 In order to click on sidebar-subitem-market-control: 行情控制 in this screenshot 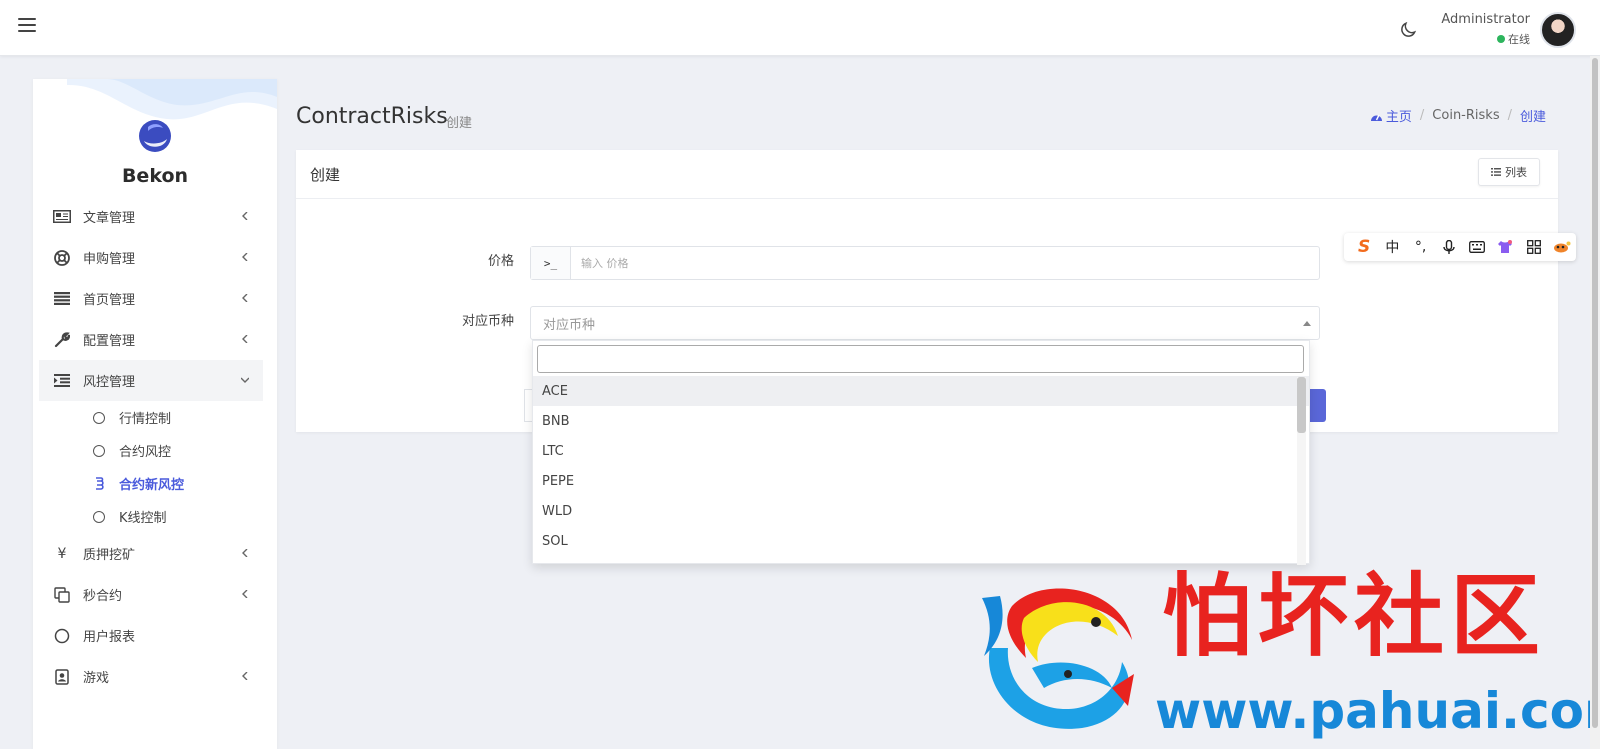, I will do `click(151, 417)`.